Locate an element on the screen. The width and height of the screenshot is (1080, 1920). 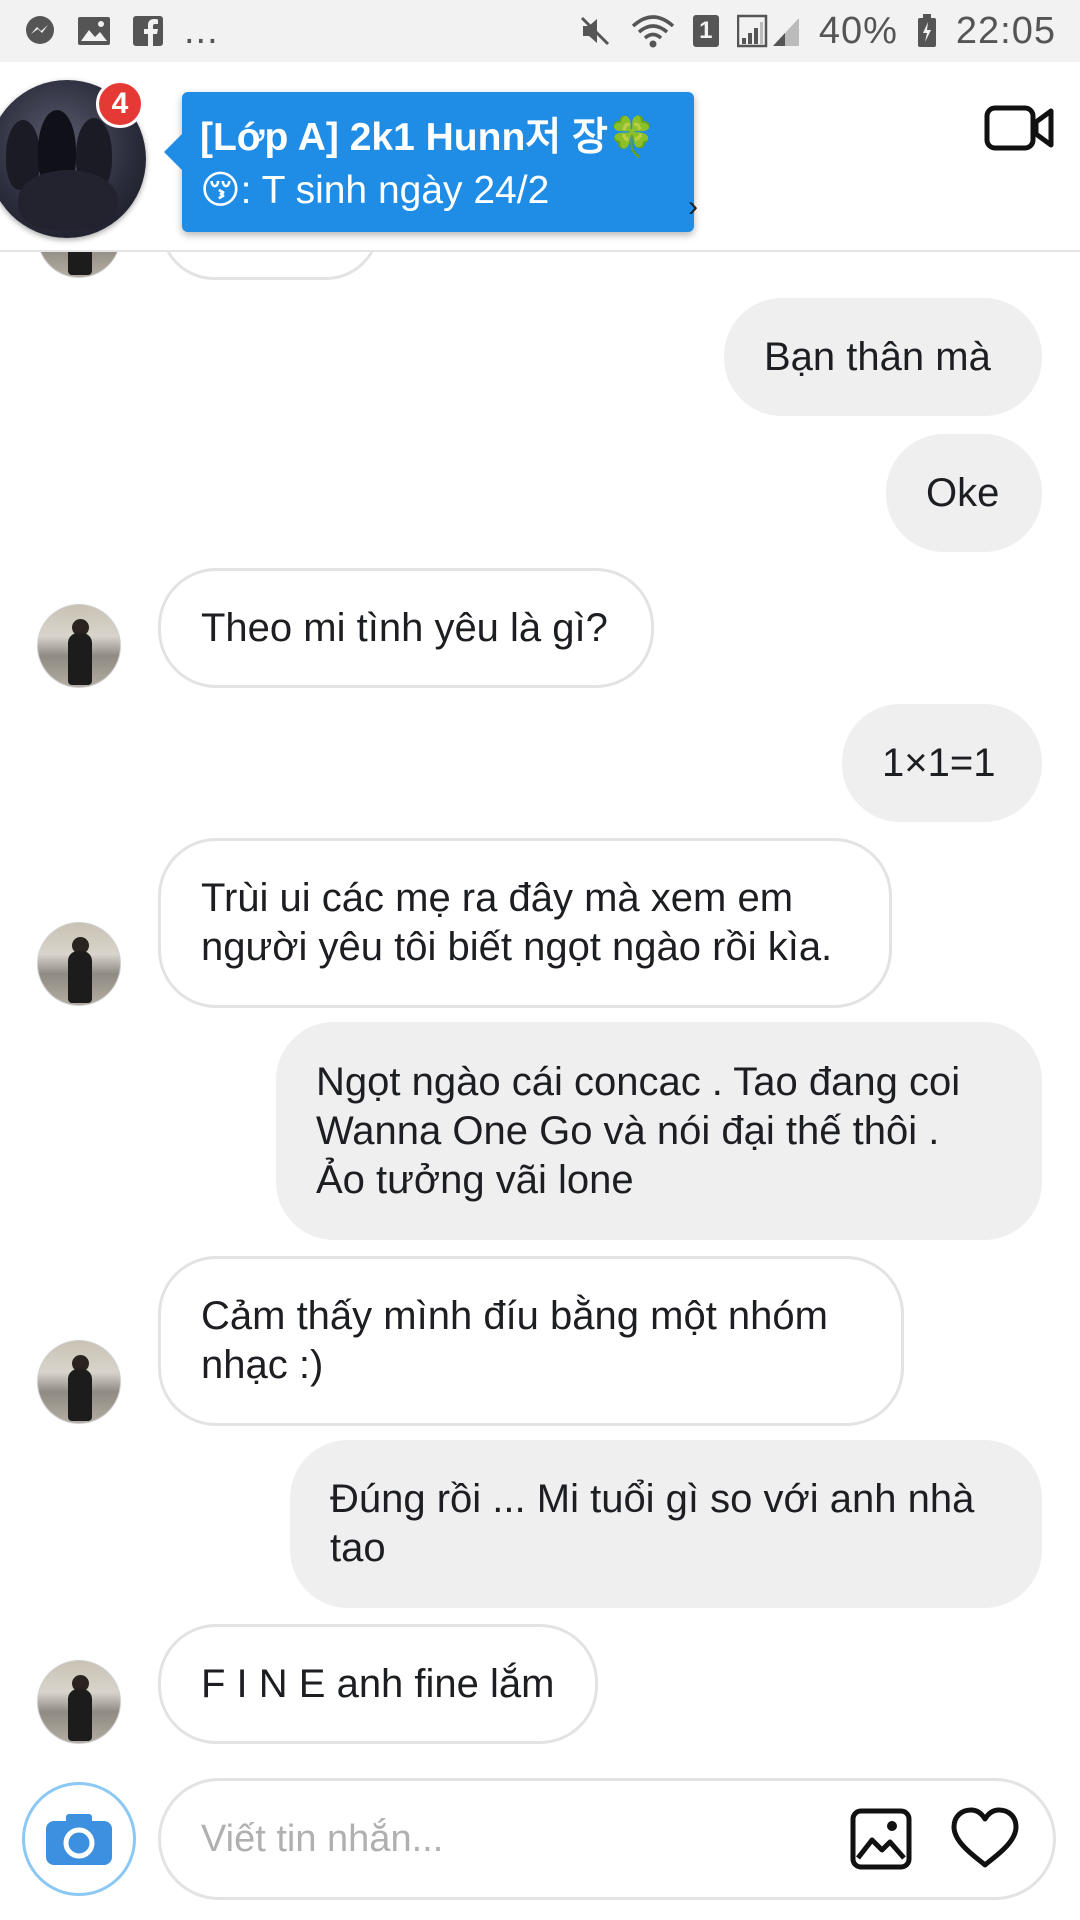
message-text-line: người yêu tôi biết ngọt ngào rồi kìa. is located at coordinates (517, 947).